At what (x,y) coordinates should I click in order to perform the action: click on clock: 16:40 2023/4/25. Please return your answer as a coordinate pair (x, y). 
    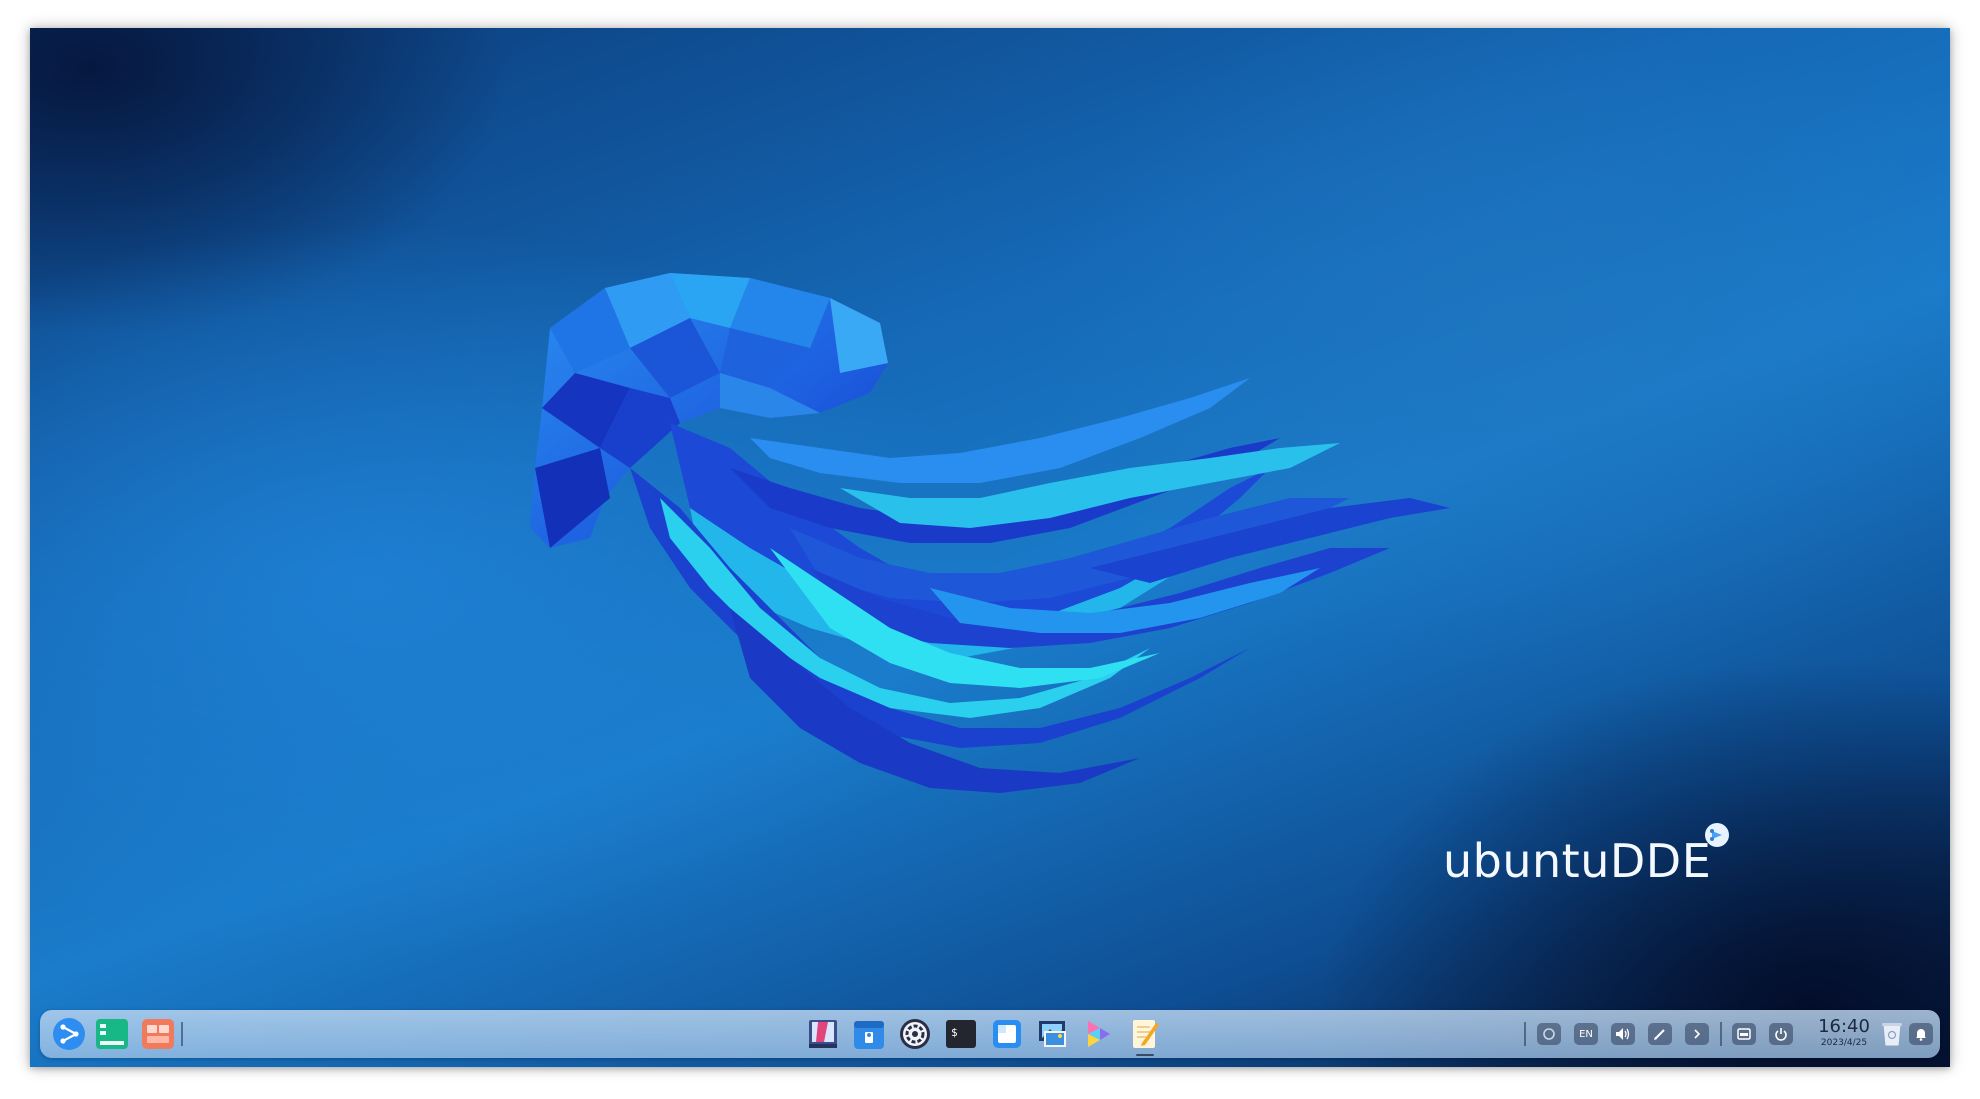
    Looking at the image, I should click on (1844, 1035).